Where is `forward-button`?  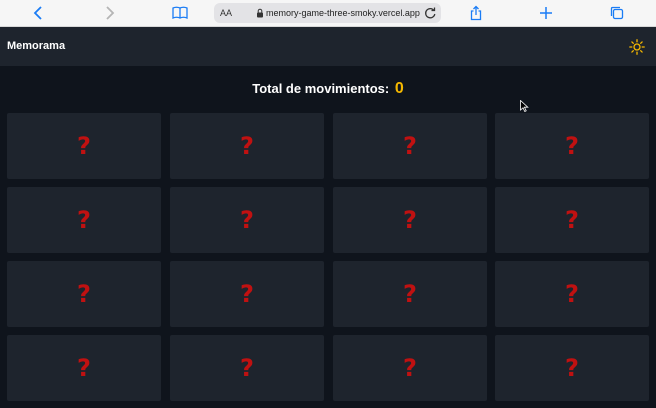 forward-button is located at coordinates (109, 13).